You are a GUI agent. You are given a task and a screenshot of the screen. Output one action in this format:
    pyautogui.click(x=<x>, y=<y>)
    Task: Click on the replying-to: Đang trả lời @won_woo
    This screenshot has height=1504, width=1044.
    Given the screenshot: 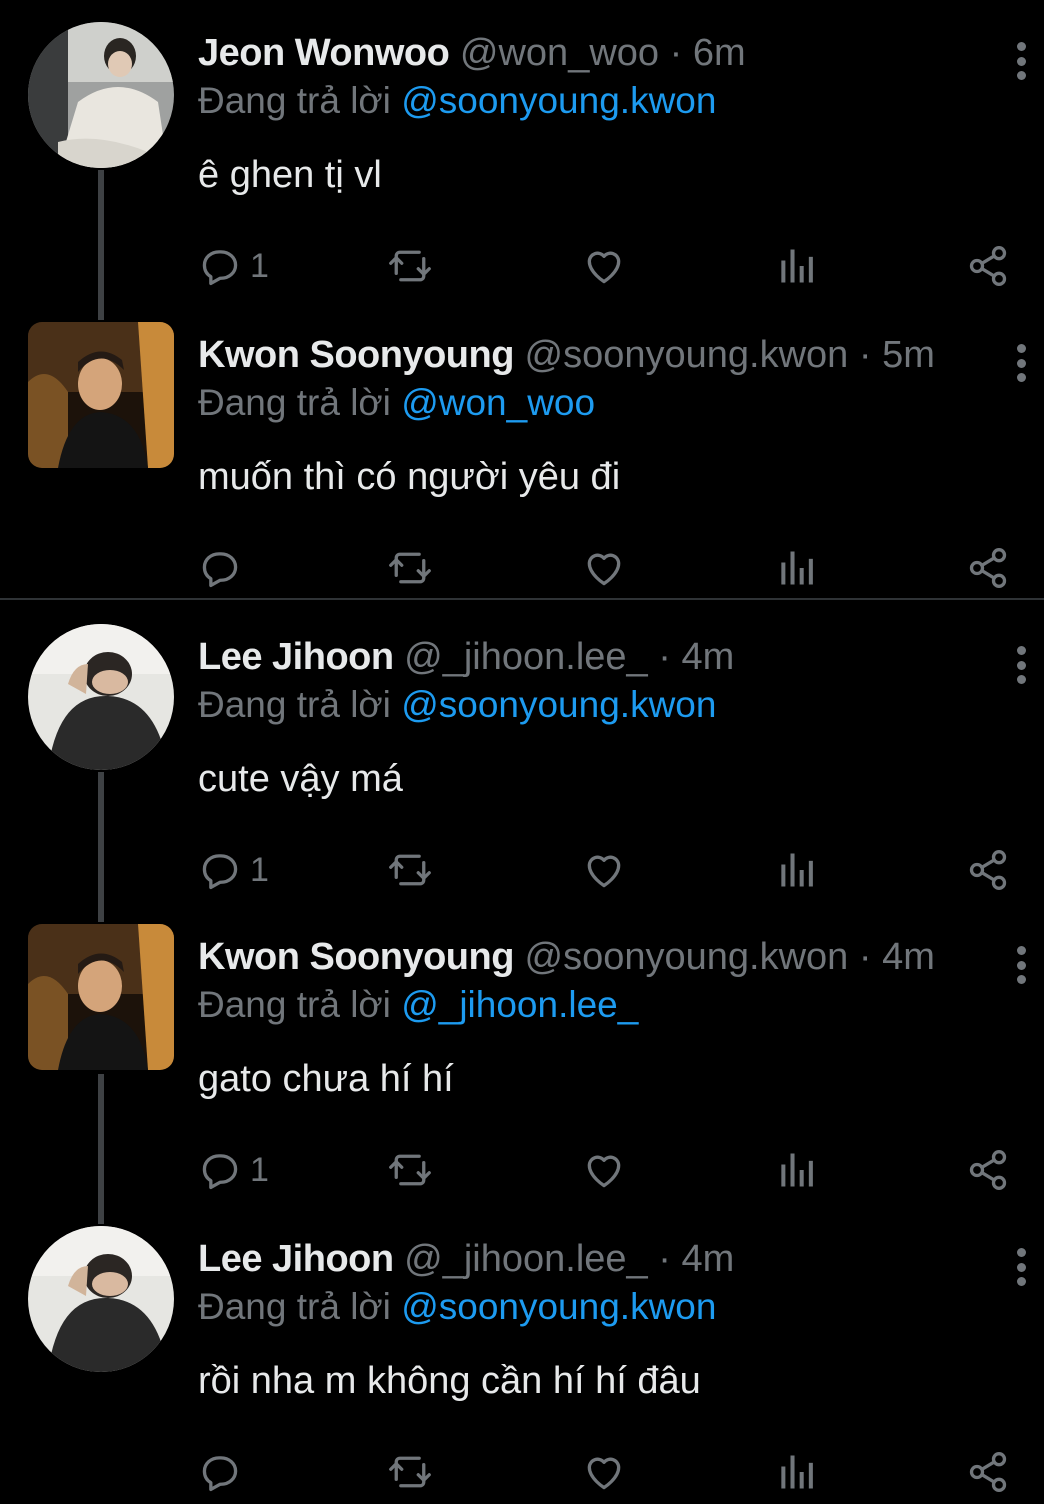 What is the action you would take?
    pyautogui.click(x=396, y=403)
    